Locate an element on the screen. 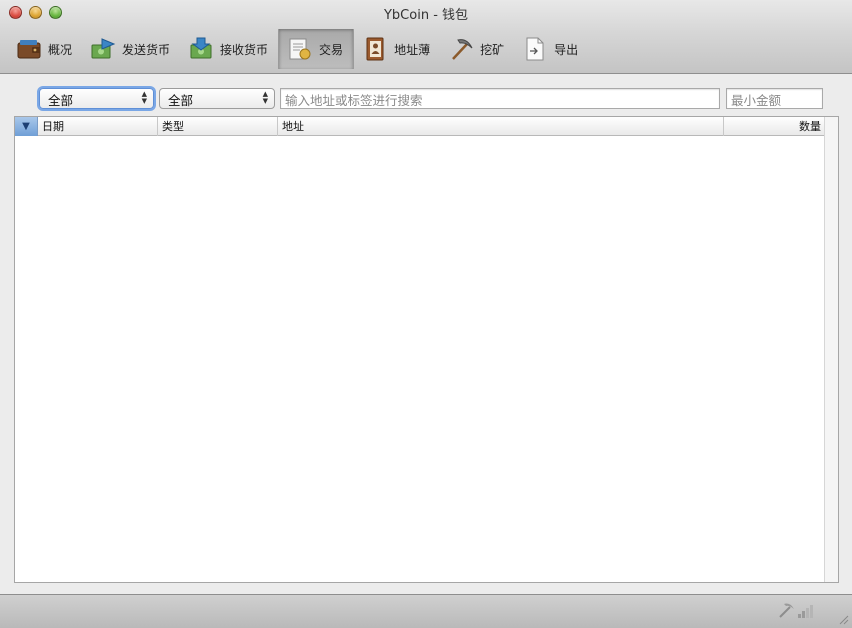 The image size is (852, 628). window-title: YbCoin - 钱包 is located at coordinates (426, 15).